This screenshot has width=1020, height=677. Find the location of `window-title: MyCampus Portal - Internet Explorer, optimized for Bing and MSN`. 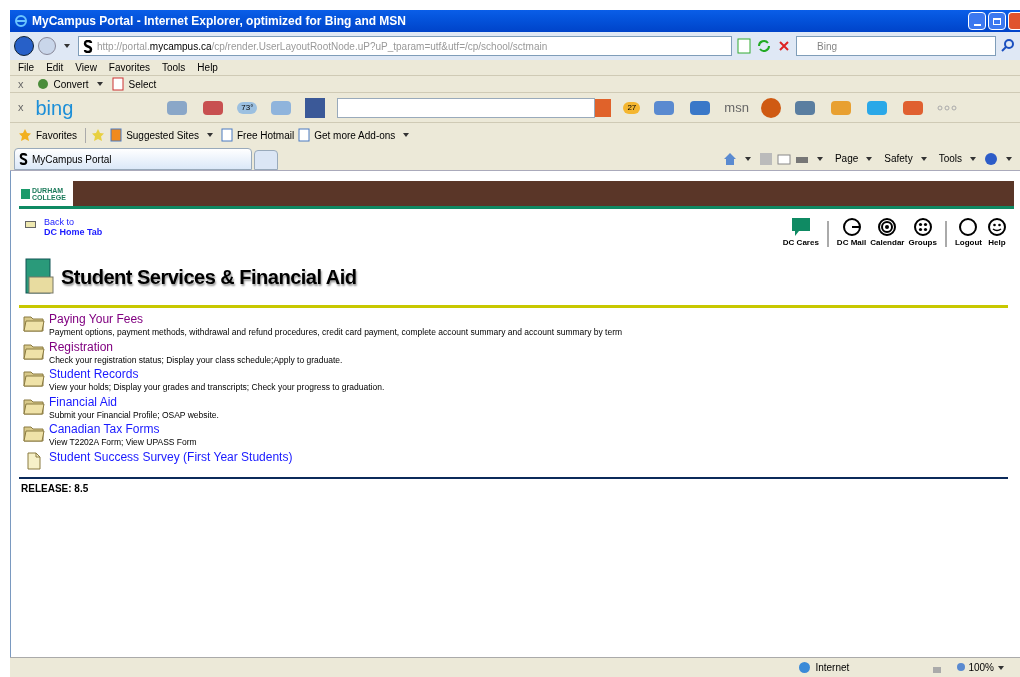

window-title: MyCampus Portal - Internet Explorer, optimized for Bing and MSN is located at coordinates (220, 21).